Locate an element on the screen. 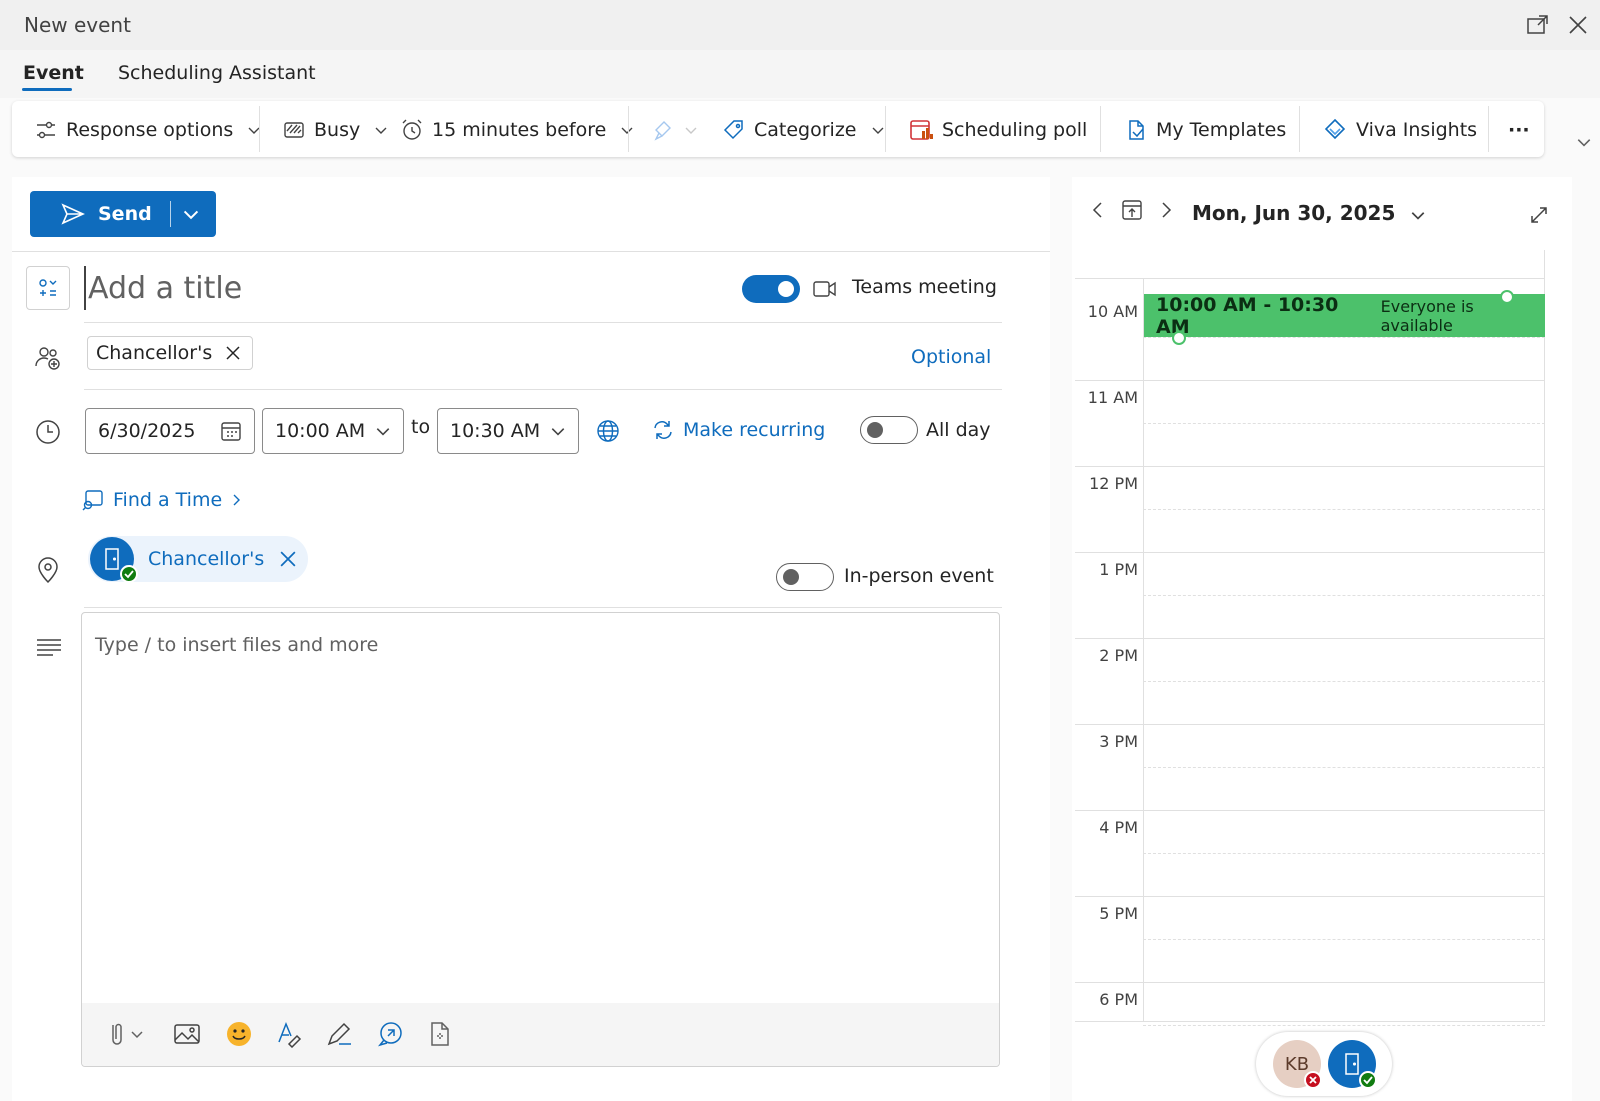 The image size is (1600, 1101). to-label: to is located at coordinates (421, 427).